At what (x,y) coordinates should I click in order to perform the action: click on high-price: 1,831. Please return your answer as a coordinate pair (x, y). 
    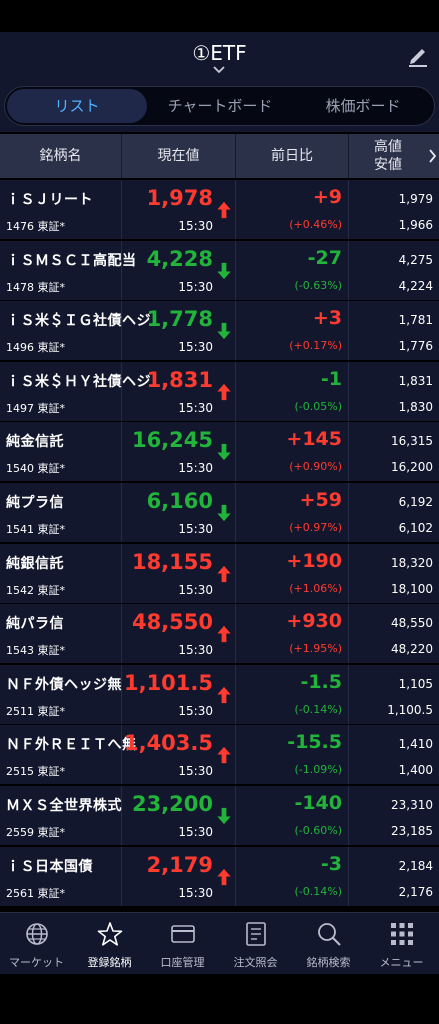
    Looking at the image, I should click on (415, 380).